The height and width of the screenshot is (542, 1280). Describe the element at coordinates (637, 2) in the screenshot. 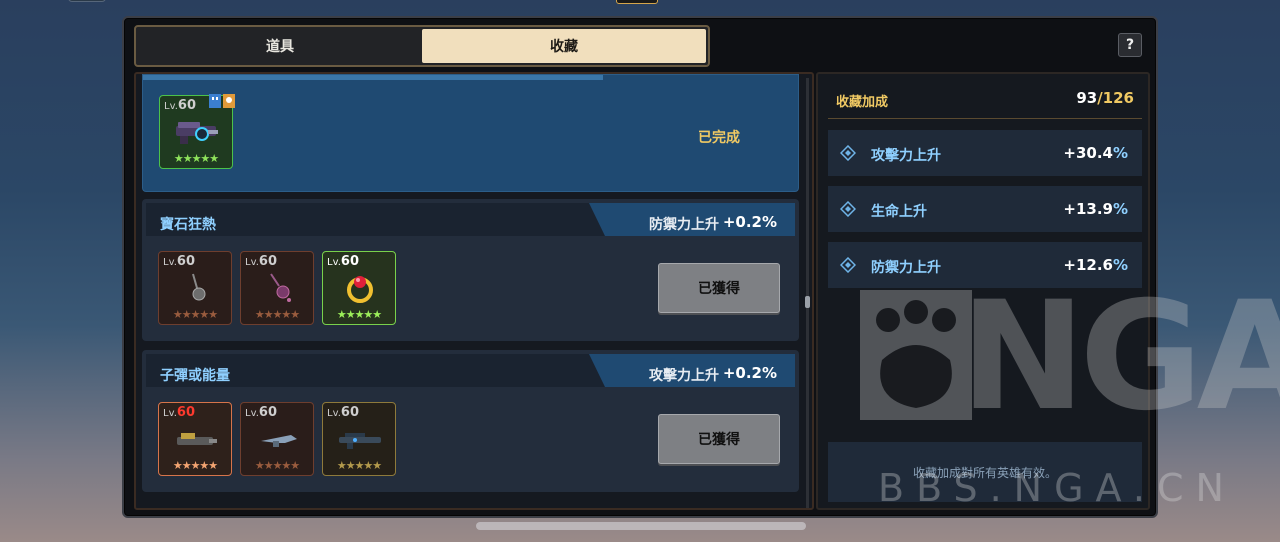

I see `top-timer-badge` at that location.